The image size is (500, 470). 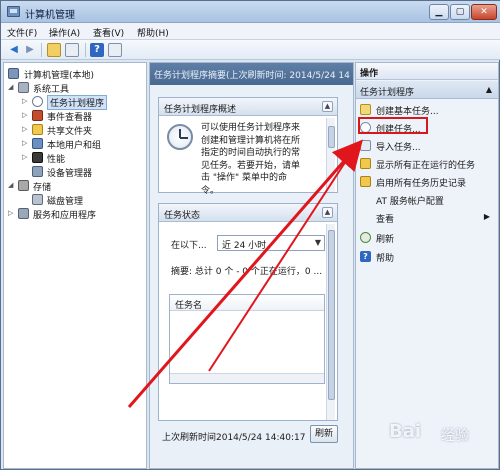 What do you see at coordinates (54, 50) in the screenshot?
I see `up-folder-icon` at bounding box center [54, 50].